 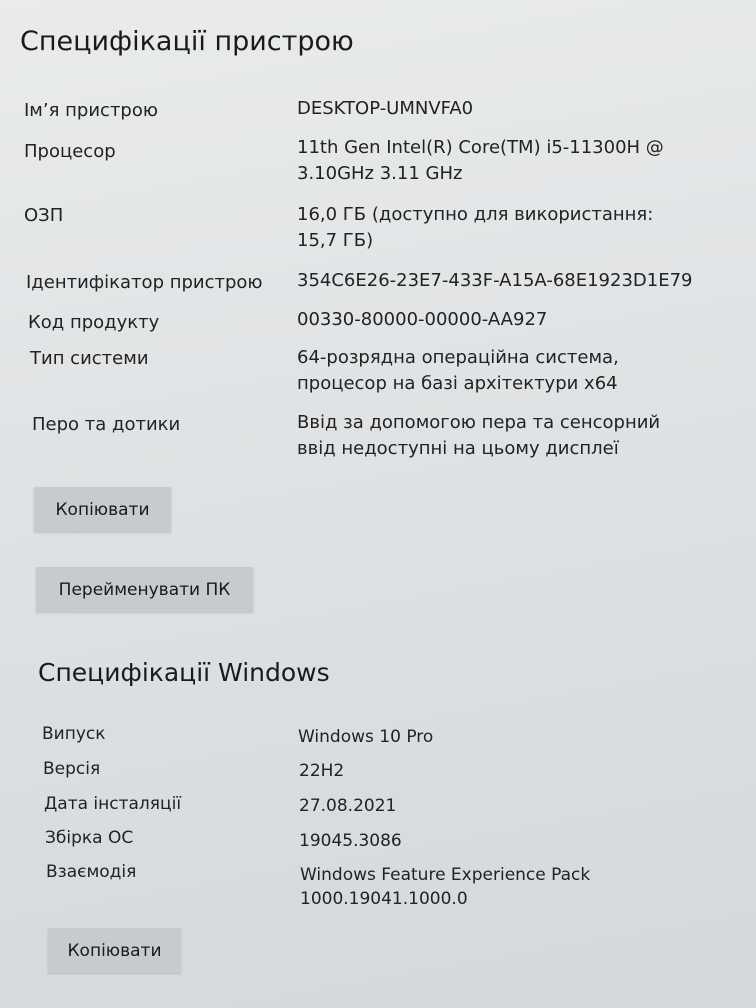 What do you see at coordinates (91, 872) in the screenshot?
I see `experience-label: Взаємодія` at bounding box center [91, 872].